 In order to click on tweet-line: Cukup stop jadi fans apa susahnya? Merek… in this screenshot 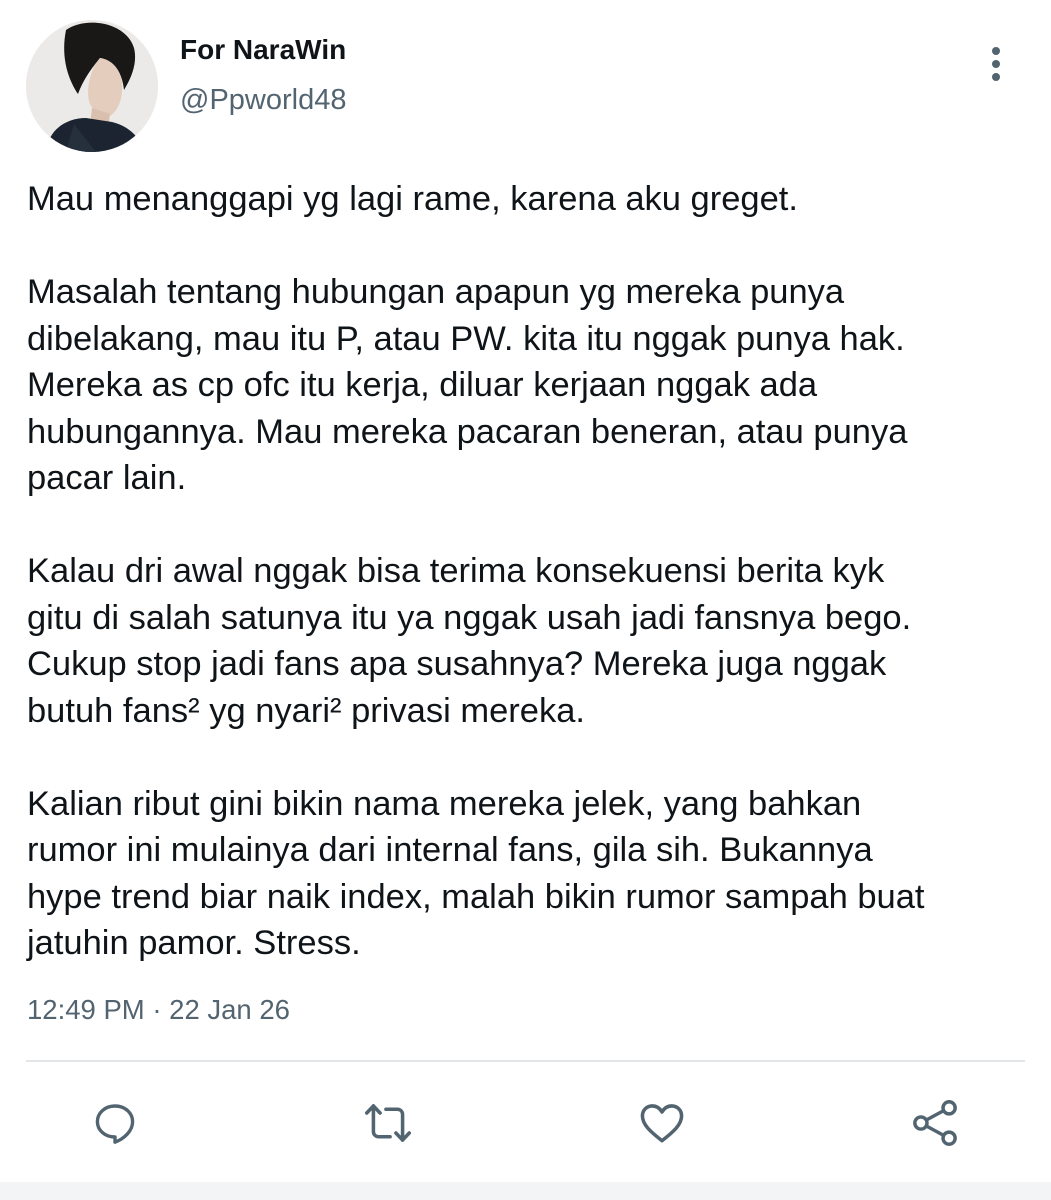, I will do `click(457, 664)`.